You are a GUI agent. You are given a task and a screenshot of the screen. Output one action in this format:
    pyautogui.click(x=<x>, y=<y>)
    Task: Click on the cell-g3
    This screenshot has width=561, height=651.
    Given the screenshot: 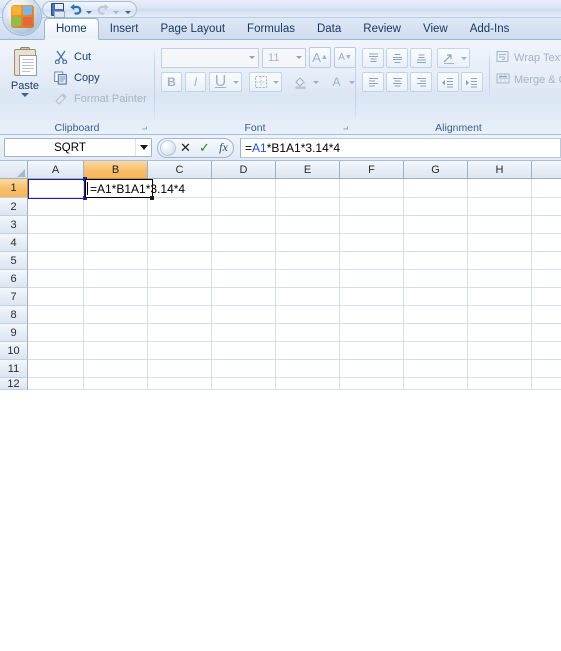 What is the action you would take?
    pyautogui.click(x=436, y=225)
    